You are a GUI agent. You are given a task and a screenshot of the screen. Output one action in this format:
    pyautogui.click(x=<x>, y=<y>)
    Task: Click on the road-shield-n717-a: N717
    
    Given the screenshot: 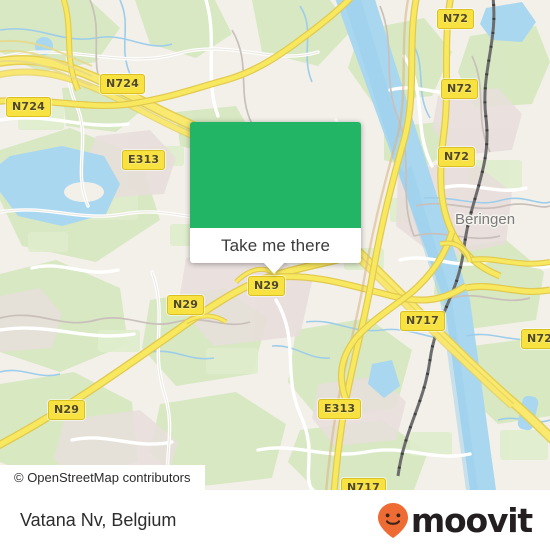 What is the action you would take?
    pyautogui.click(x=422, y=321)
    